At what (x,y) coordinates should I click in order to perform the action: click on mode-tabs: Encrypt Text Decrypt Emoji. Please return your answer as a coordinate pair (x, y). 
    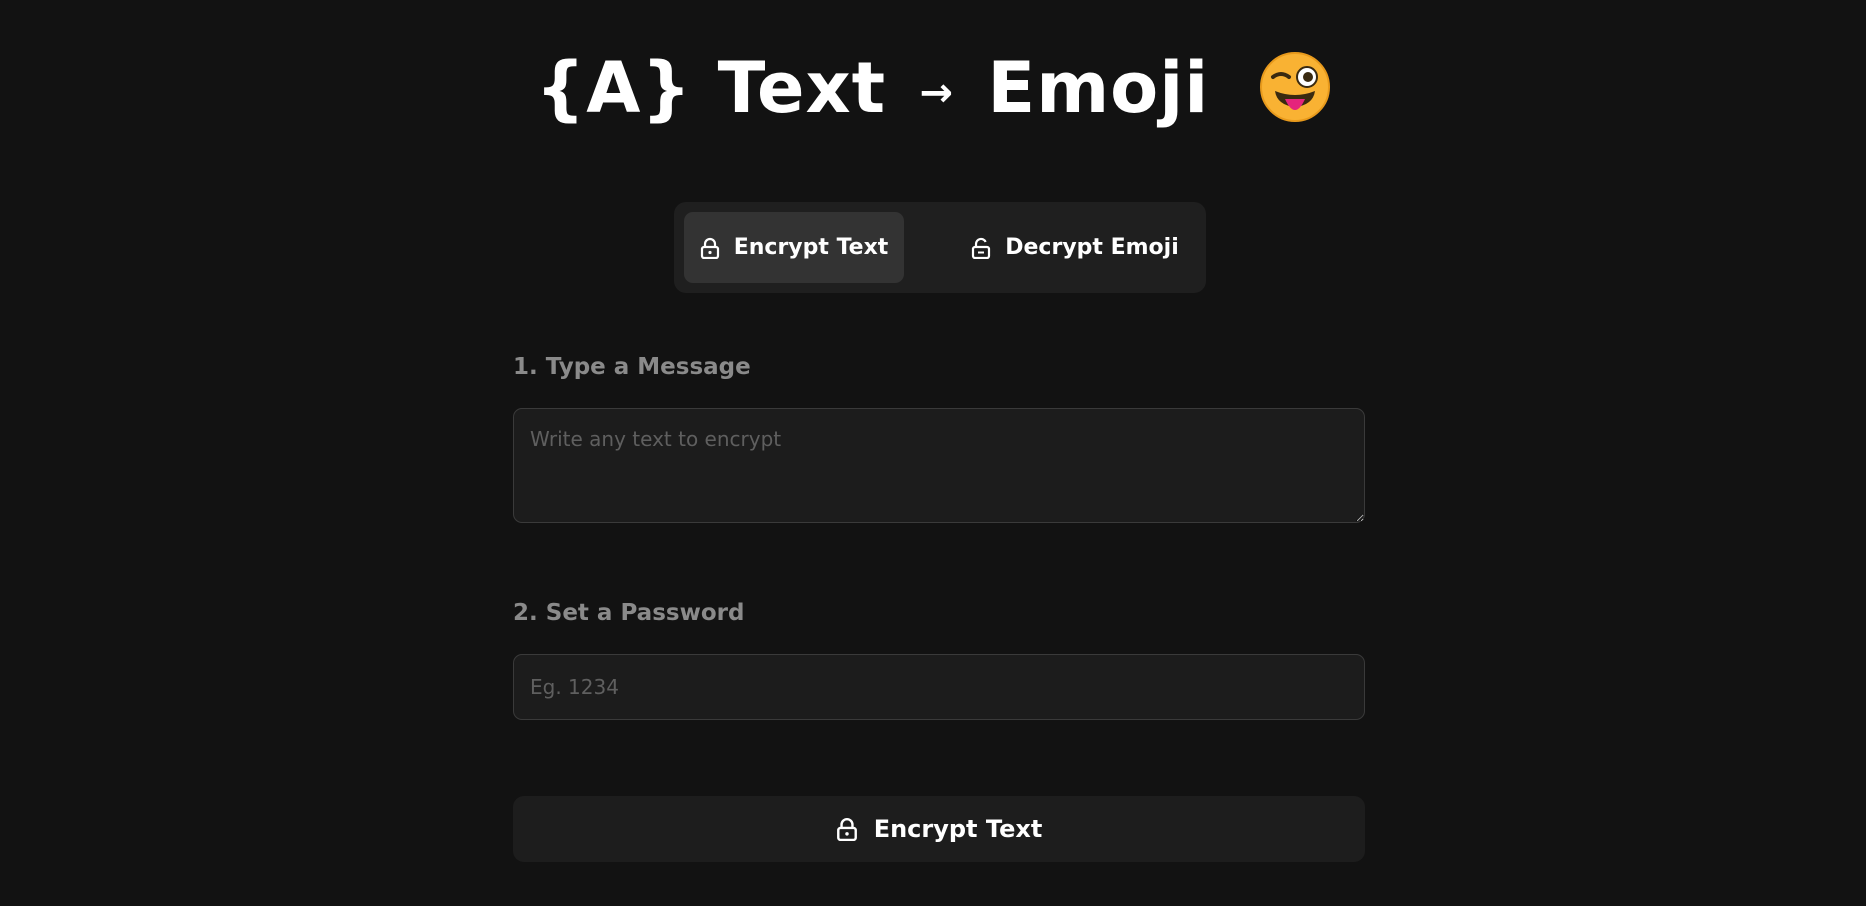
    Looking at the image, I should click on (940, 247).